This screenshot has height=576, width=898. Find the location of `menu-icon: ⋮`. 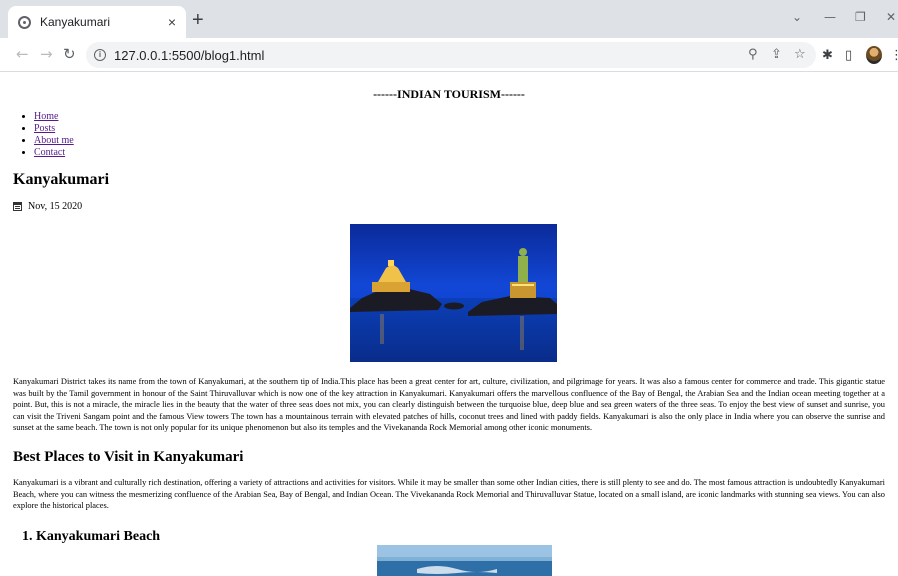

menu-icon: ⋮ is located at coordinates (894, 55).